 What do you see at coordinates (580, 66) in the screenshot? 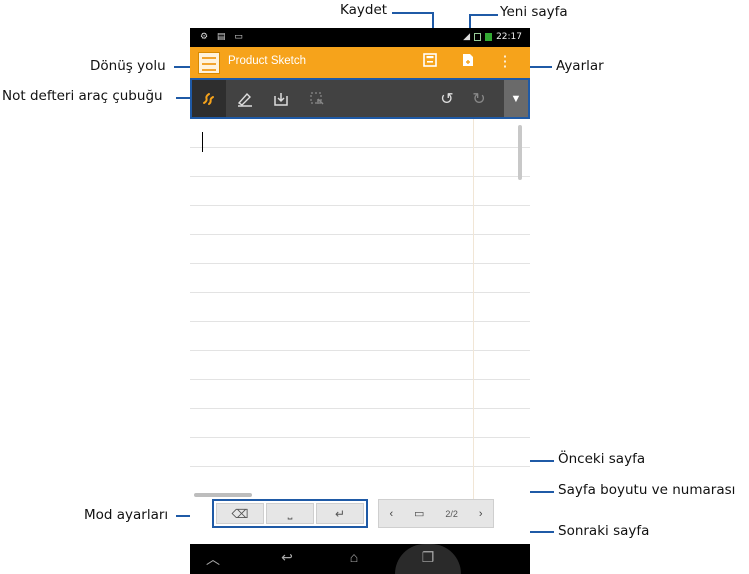
I see `callout-settings: Ayarlar` at bounding box center [580, 66].